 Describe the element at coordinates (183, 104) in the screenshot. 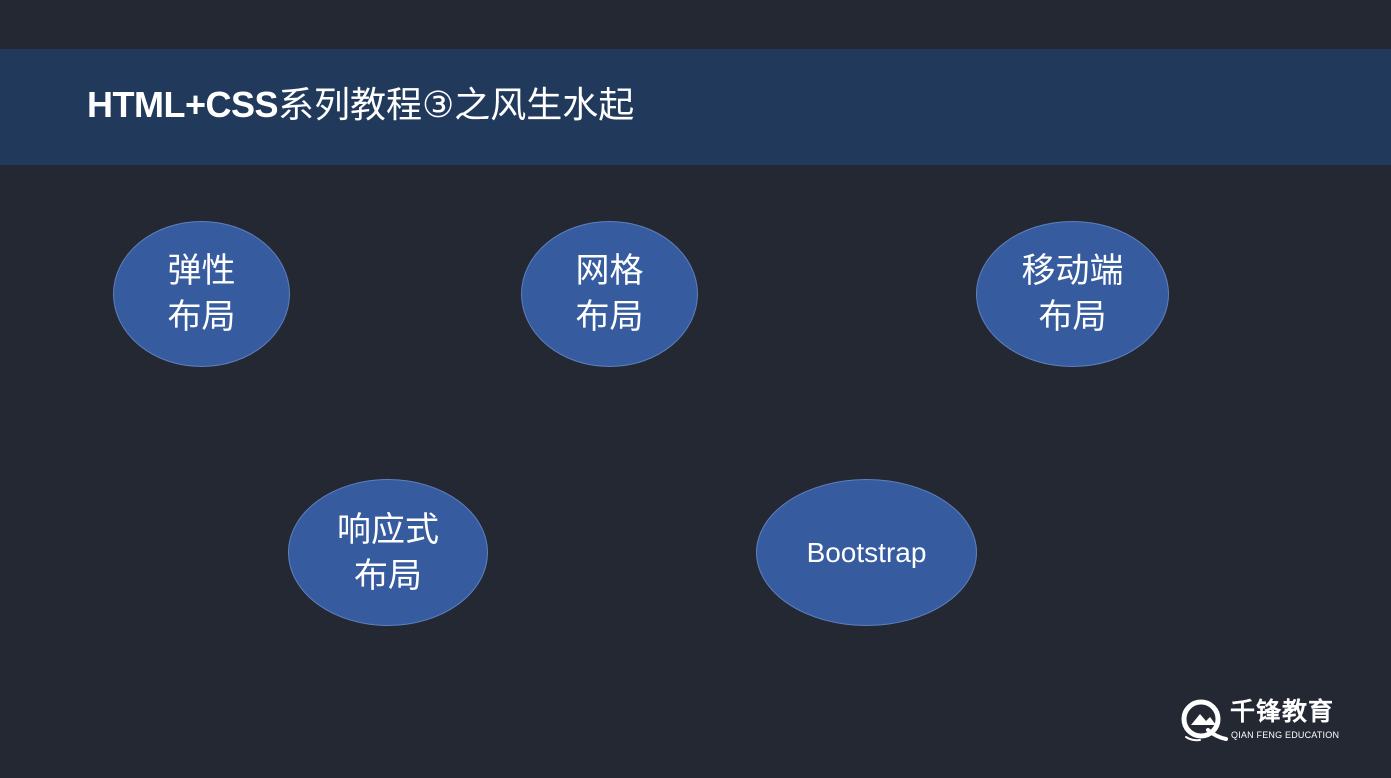

I see `slide-title-latin: HTML+CSS` at that location.